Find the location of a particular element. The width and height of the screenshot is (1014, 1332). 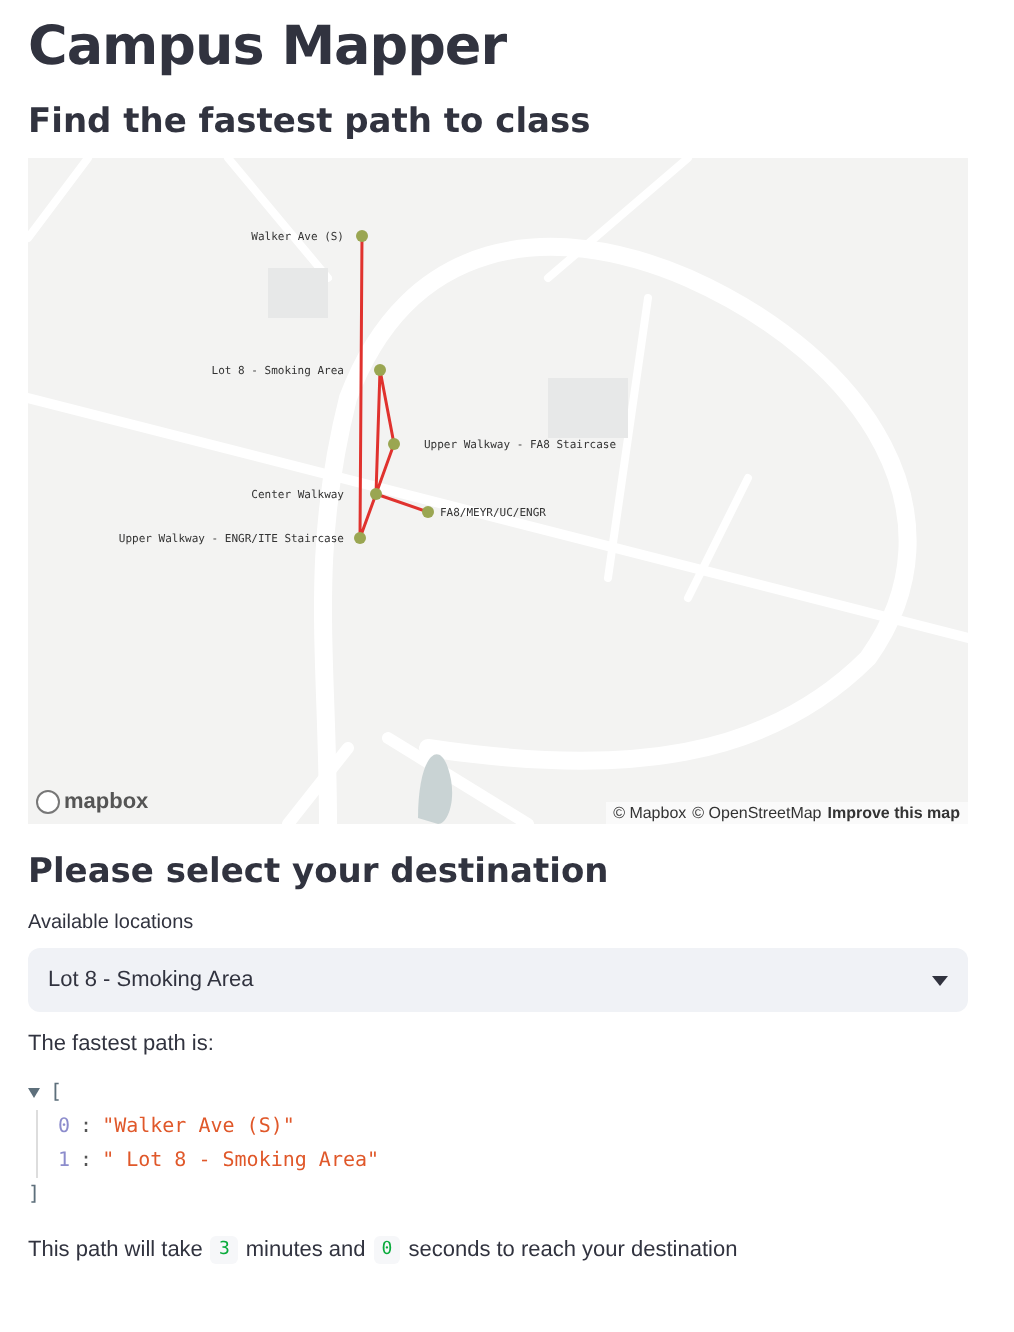

duration-text: This path will take is located at coordinates (115, 1250).